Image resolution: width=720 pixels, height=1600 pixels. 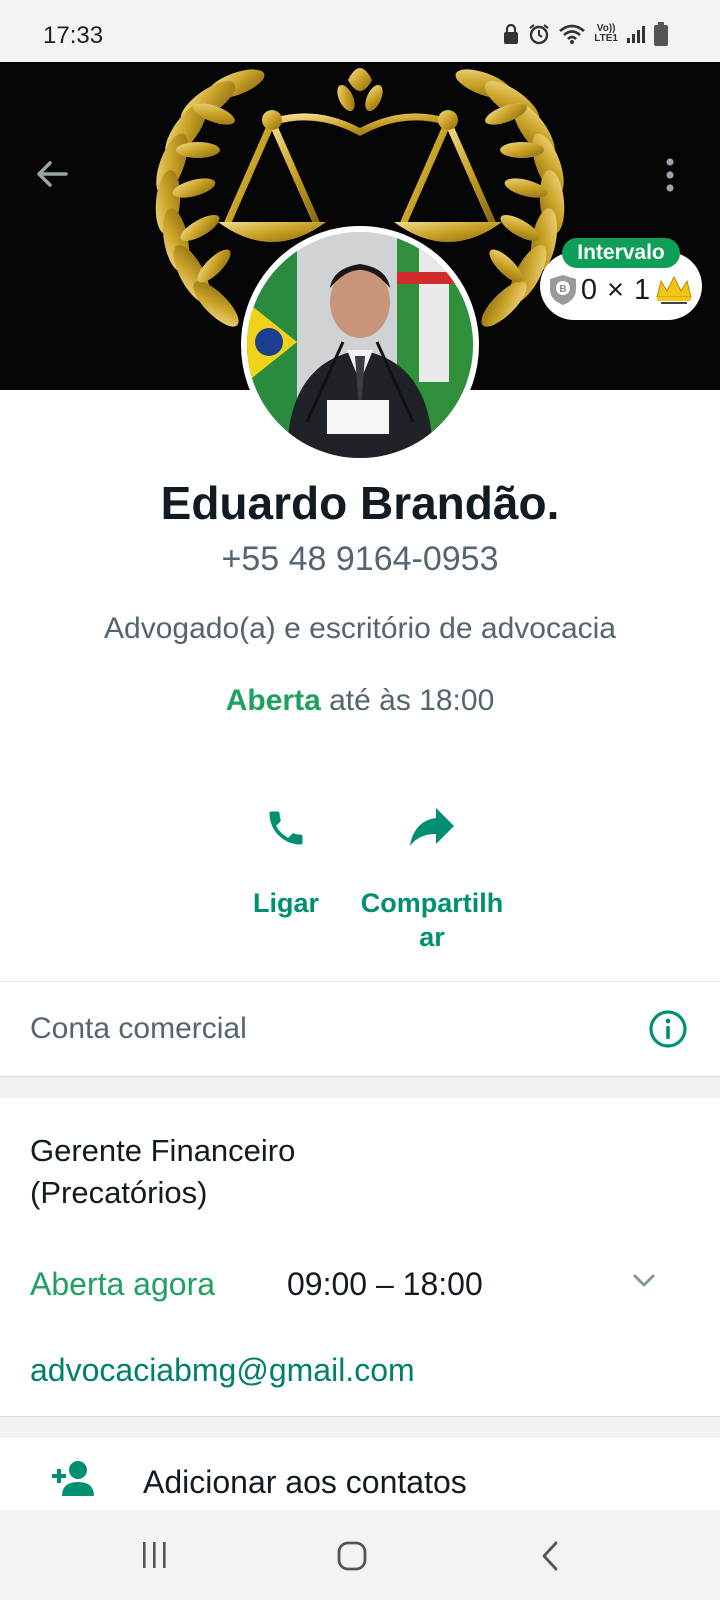 What do you see at coordinates (73, 35) in the screenshot?
I see `status-time: 17:33` at bounding box center [73, 35].